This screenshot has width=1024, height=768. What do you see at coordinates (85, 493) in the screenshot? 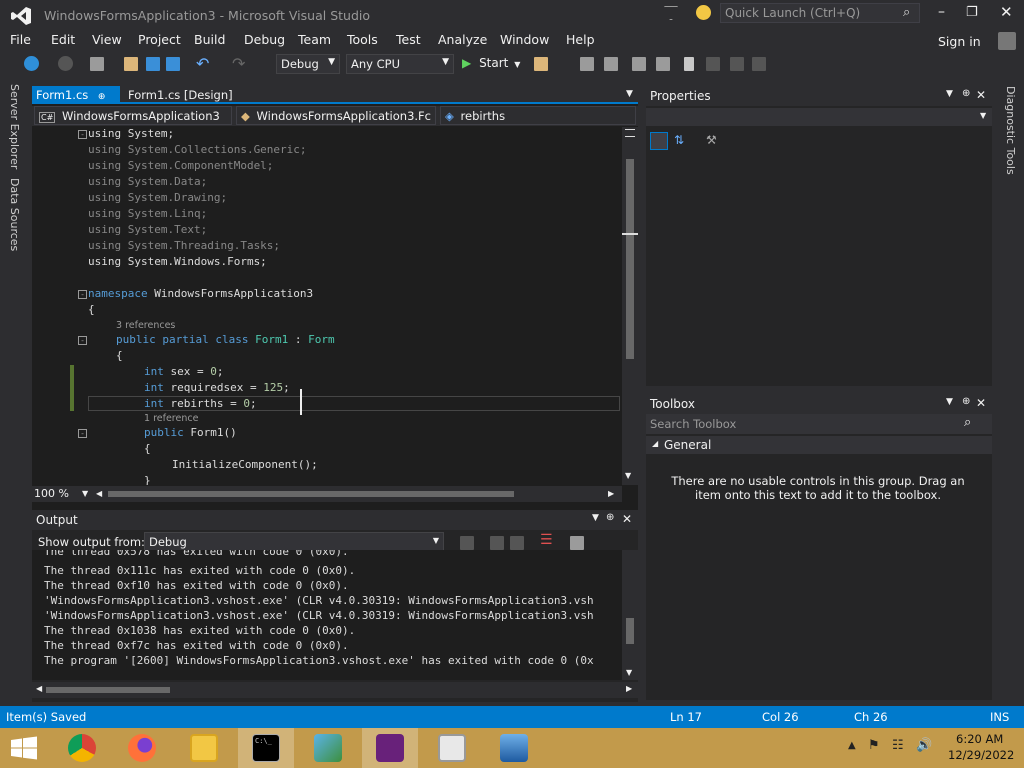
I see `zoom-dropdown-icon: ▼` at bounding box center [85, 493].